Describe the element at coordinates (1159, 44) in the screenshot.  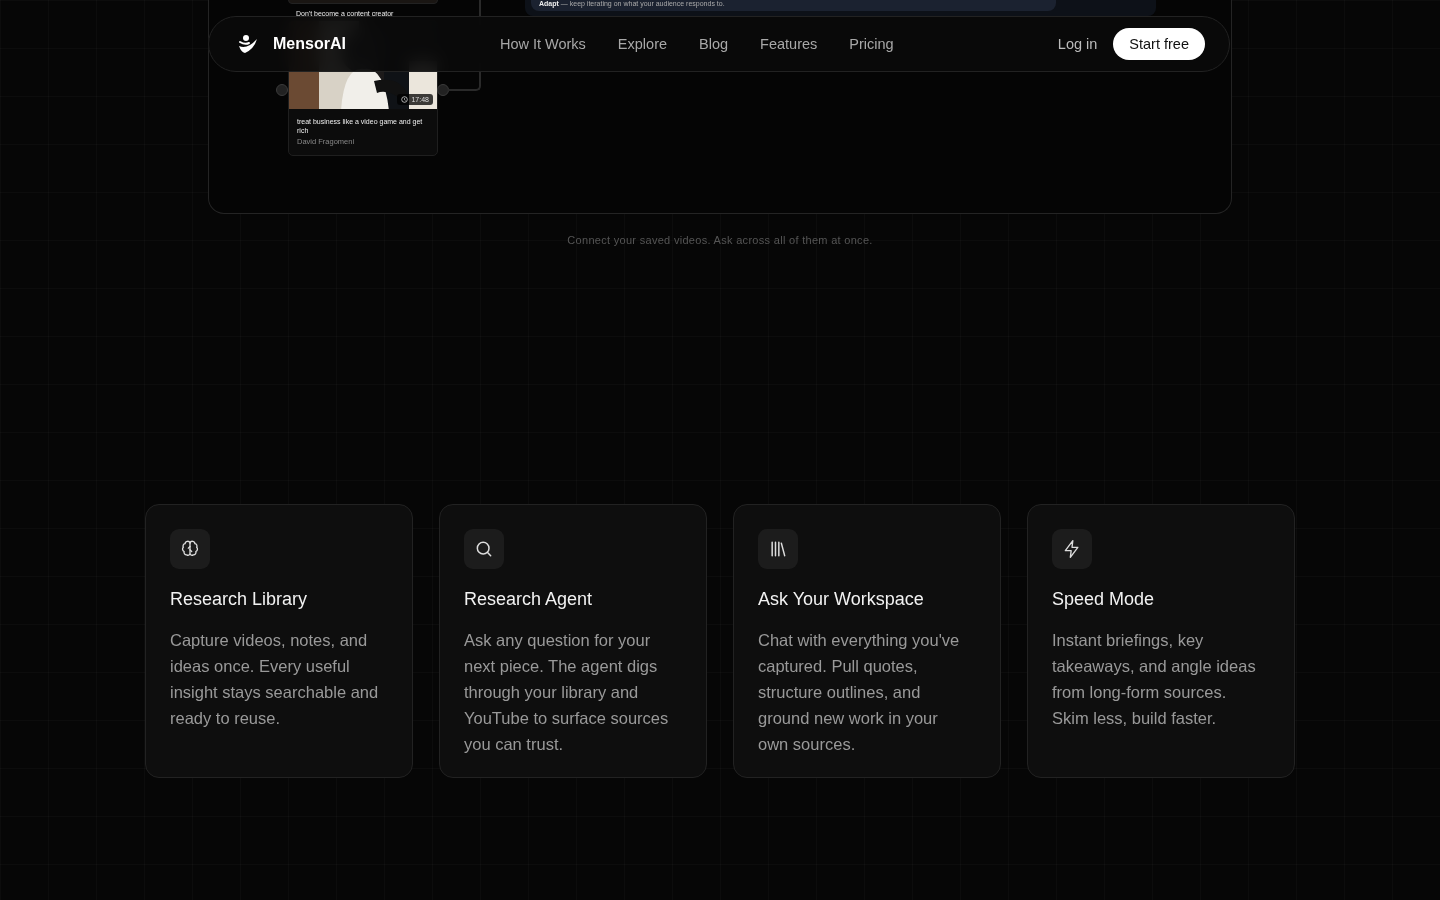
I see `start-free-button: Start free` at that location.